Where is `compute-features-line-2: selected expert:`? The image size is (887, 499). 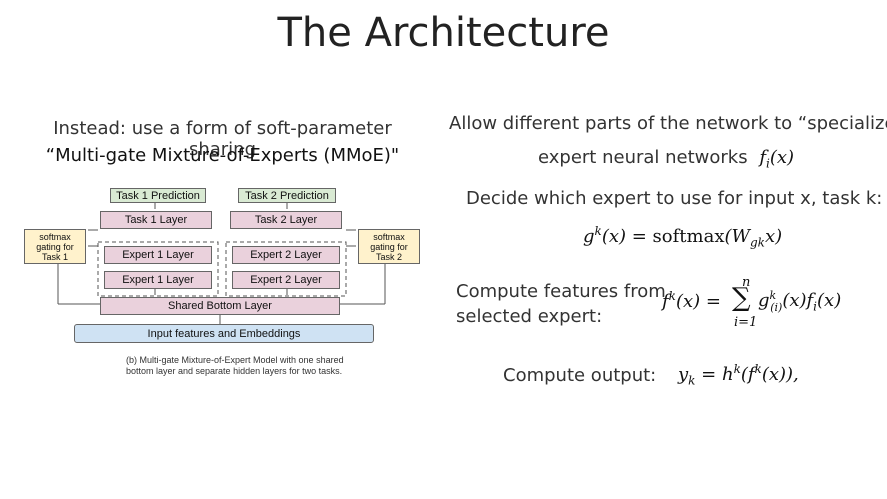
compute-features-line-2: selected expert: is located at coordinates (529, 316).